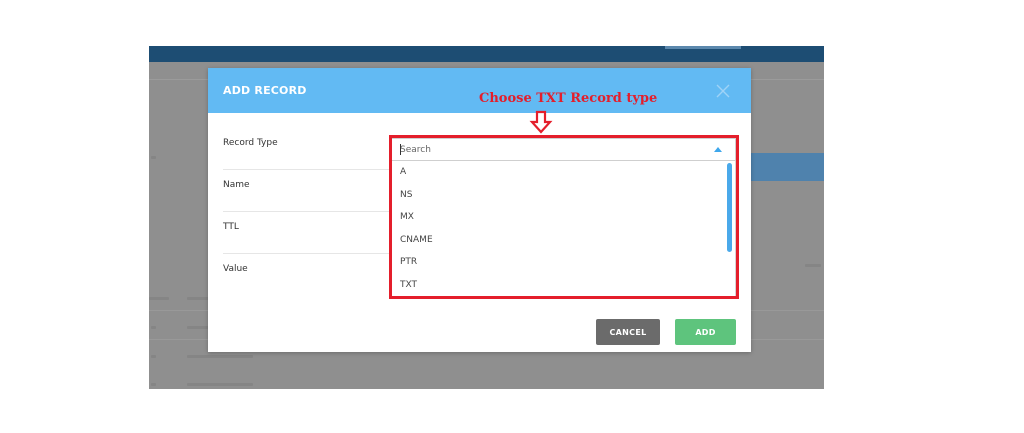 The image size is (1024, 433). Describe the element at coordinates (550, 150) in the screenshot. I see `search-input` at that location.